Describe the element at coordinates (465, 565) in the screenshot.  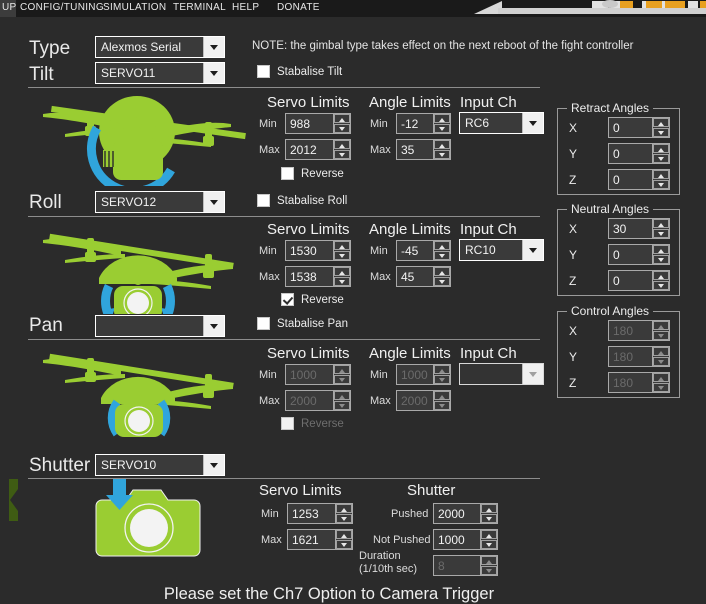
I see `shutter-duration-input: 8` at that location.